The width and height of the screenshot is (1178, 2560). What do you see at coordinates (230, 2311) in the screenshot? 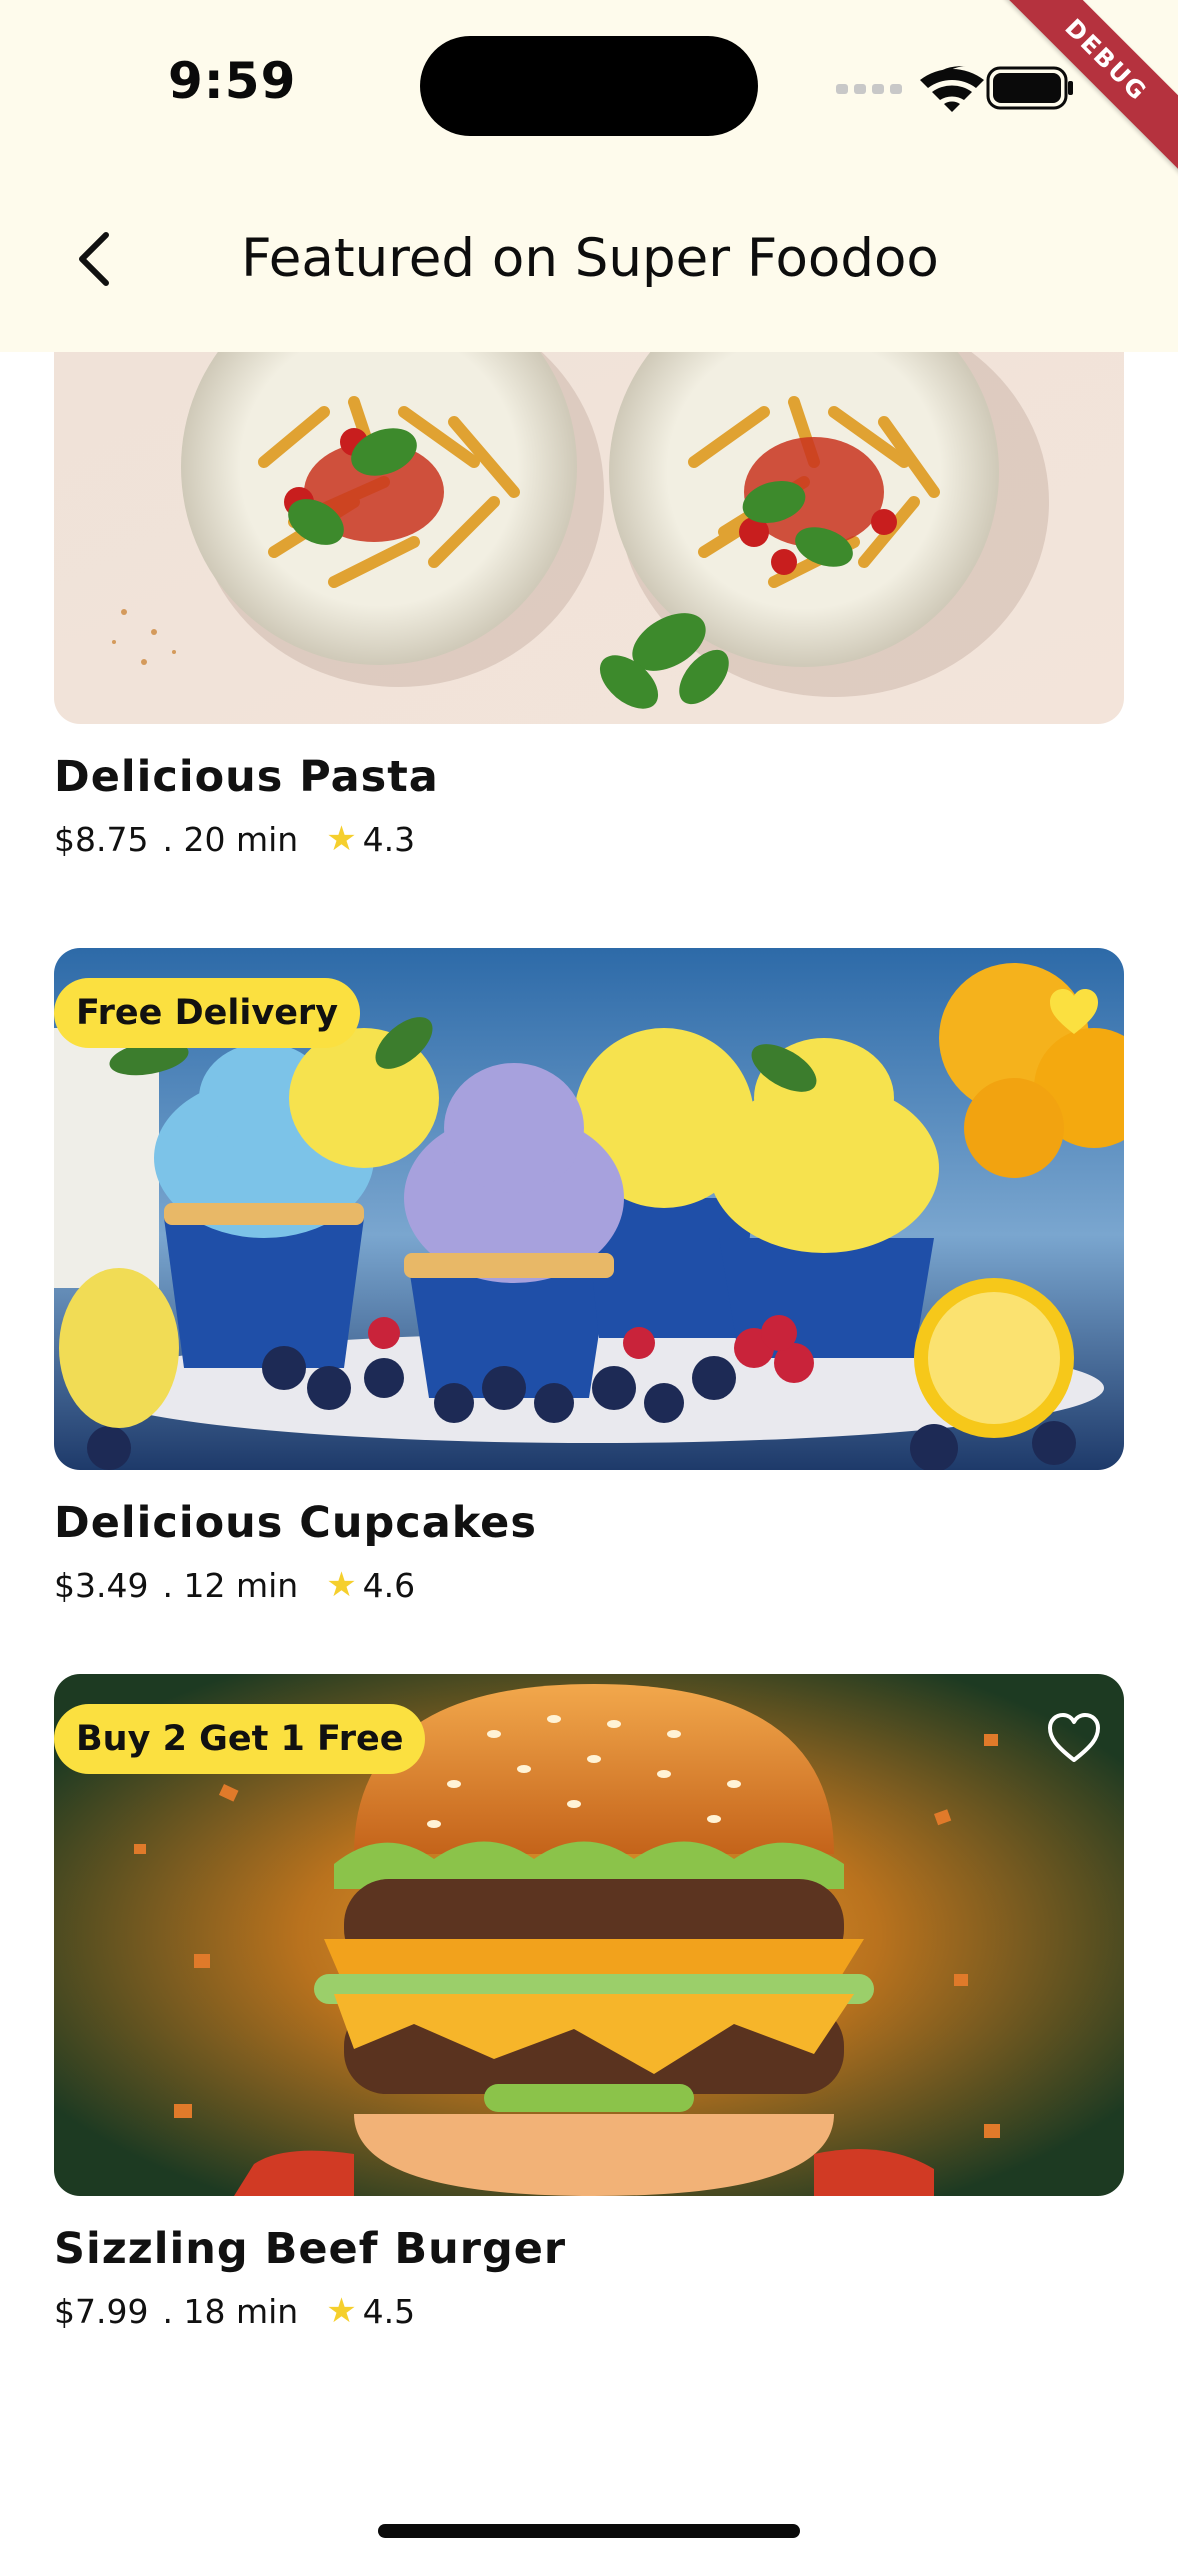
I see `food-time: . 18 min` at bounding box center [230, 2311].